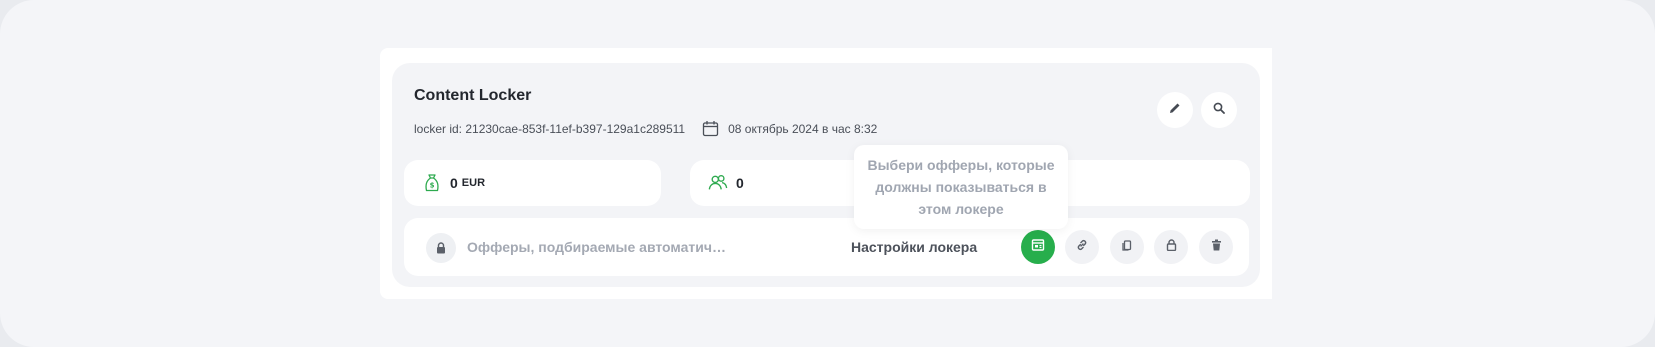 Image resolution: width=1655 pixels, height=347 pixels. I want to click on search-button, so click(1219, 110).